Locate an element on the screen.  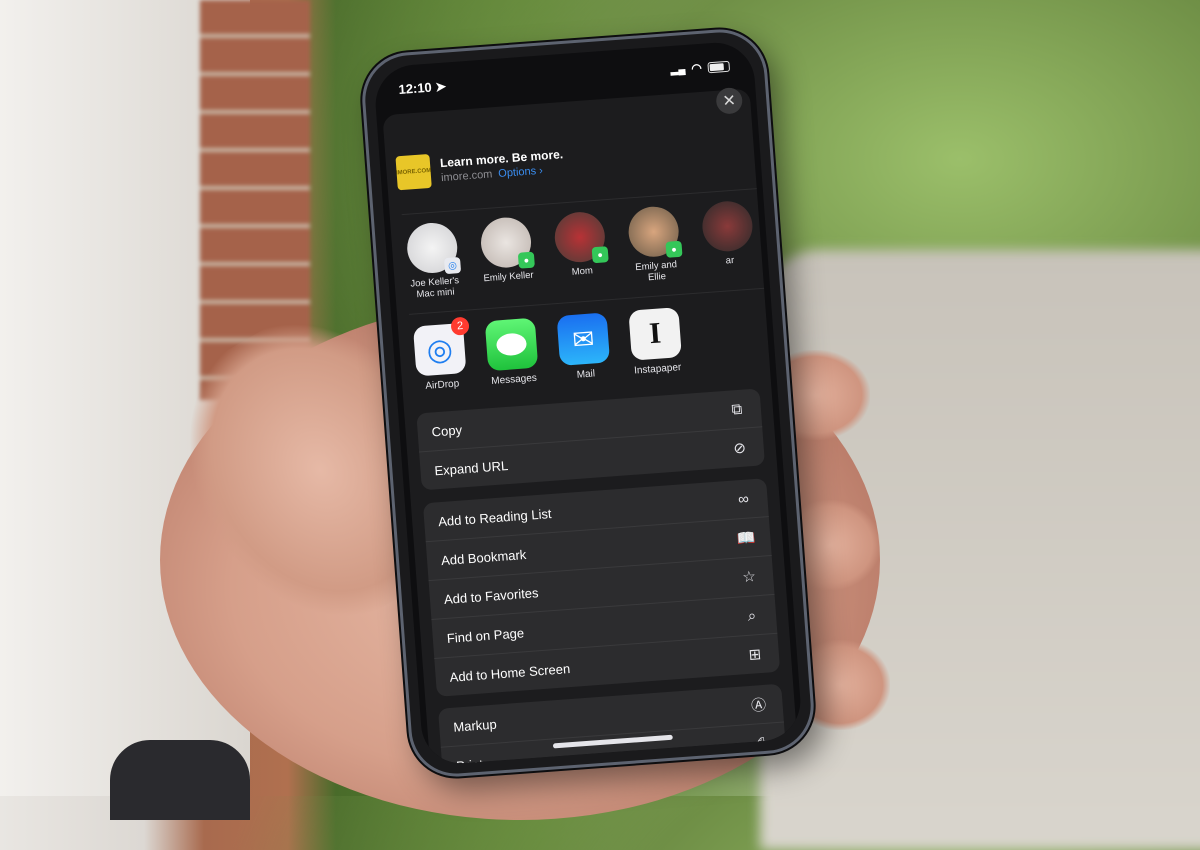
action-label: Expand URL is located at coordinates (471, 467).